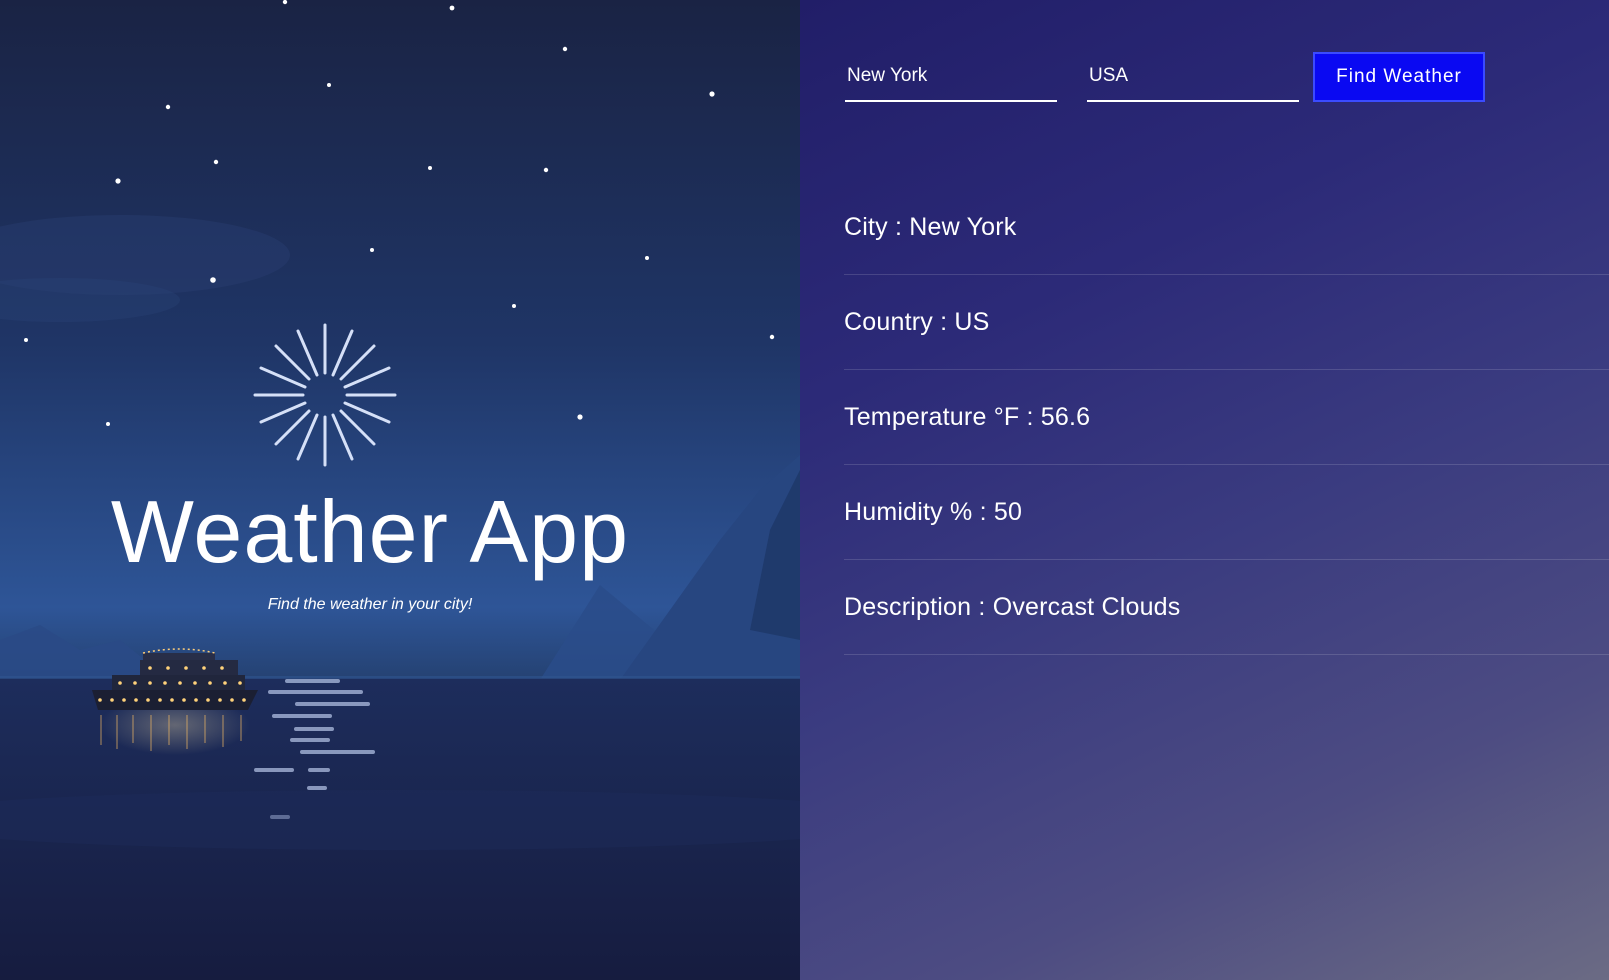 This screenshot has width=1609, height=980. Describe the element at coordinates (1226, 227) in the screenshot. I see `result-city: City : New York` at that location.